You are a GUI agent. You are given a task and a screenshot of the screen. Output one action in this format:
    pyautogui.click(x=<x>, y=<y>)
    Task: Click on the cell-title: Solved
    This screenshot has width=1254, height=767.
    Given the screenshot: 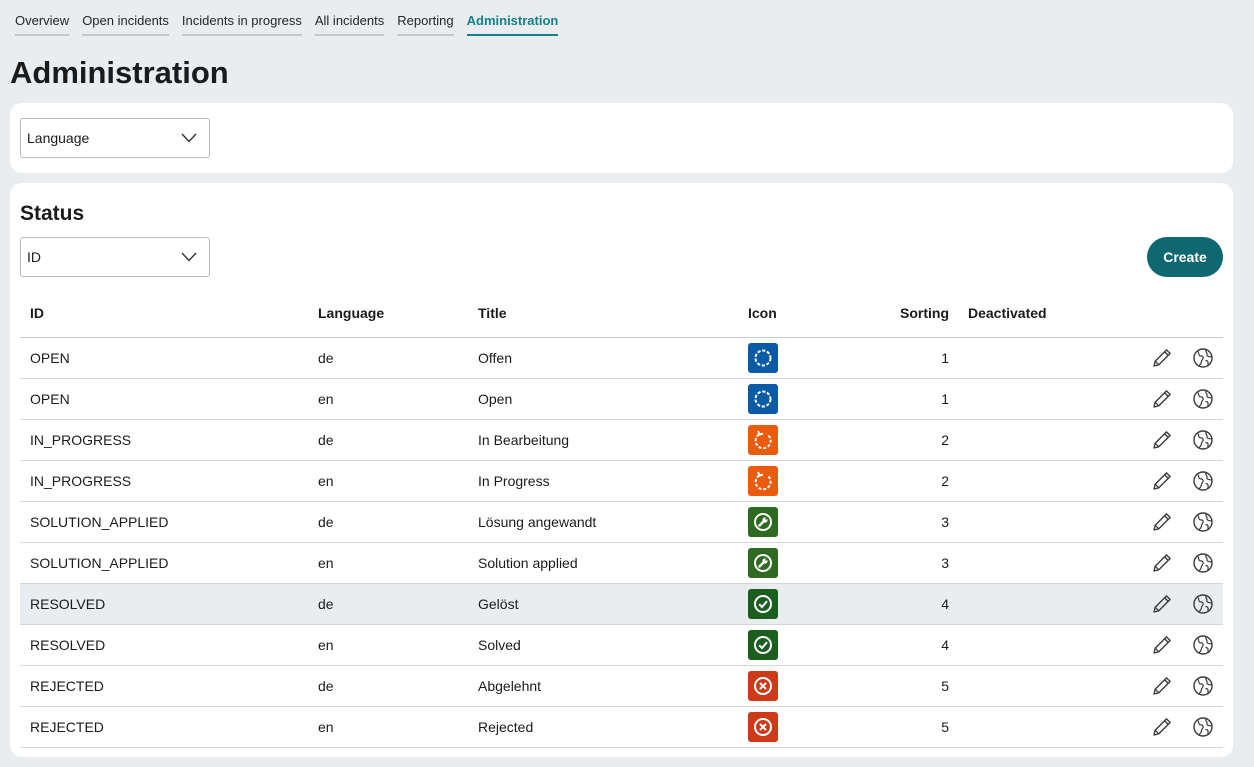 What is the action you would take?
    pyautogui.click(x=499, y=645)
    